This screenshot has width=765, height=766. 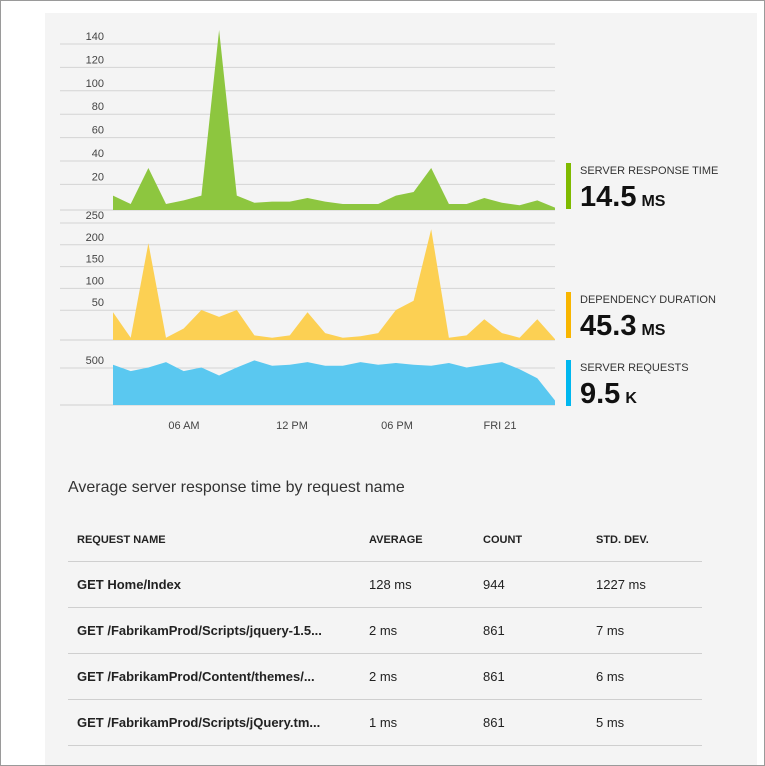 I want to click on table-row: GET Home/Index 128 ms 944 1227 ms, so click(x=385, y=584).